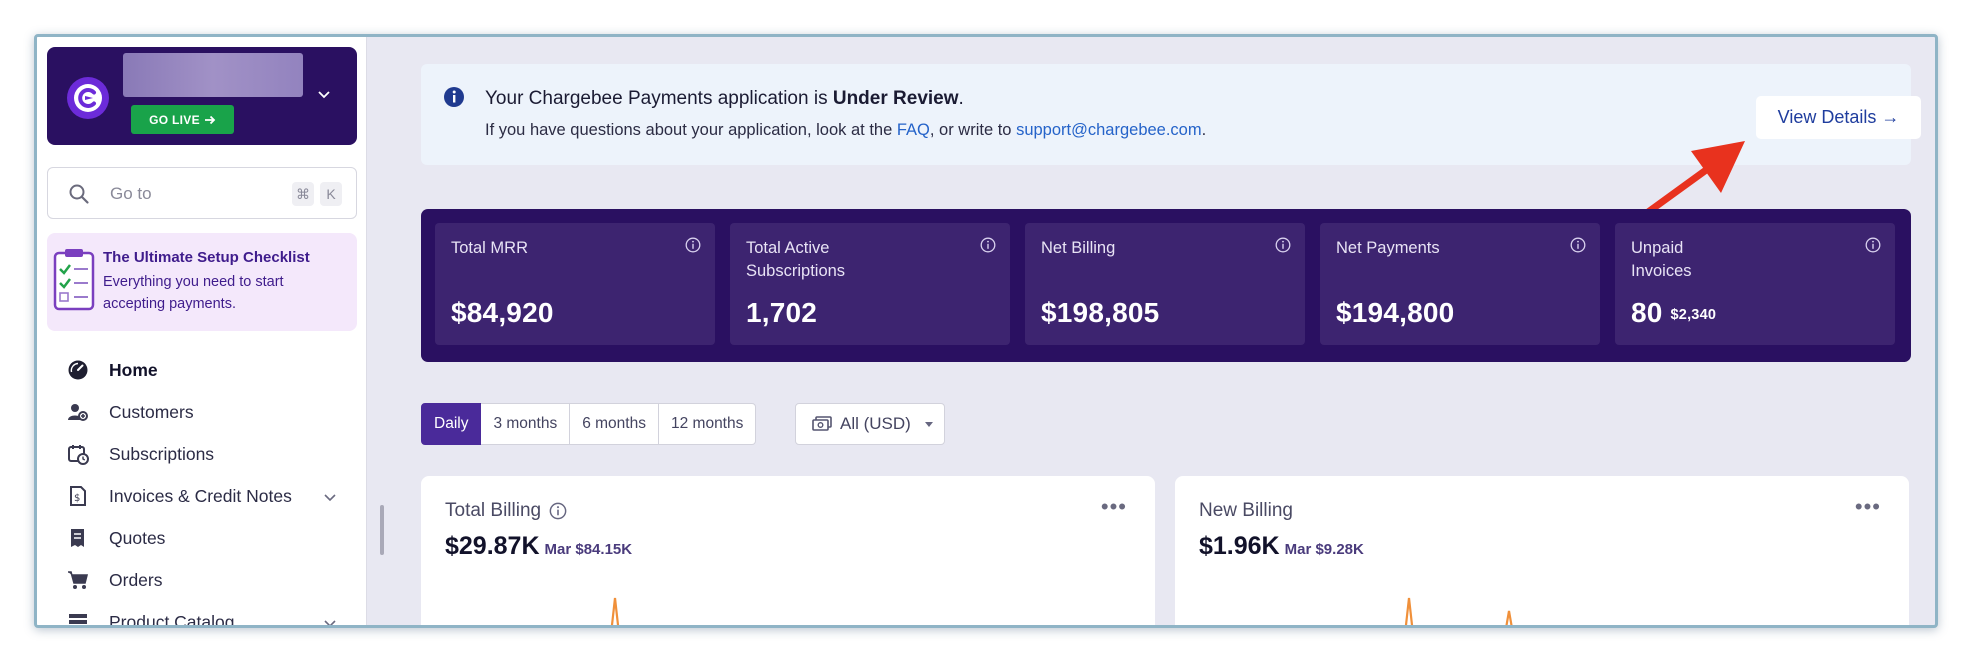 Image resolution: width=1972 pixels, height=662 pixels. Describe the element at coordinates (575, 284) in the screenshot. I see `kpi-total-mrr: Total MRR $84,920` at that location.